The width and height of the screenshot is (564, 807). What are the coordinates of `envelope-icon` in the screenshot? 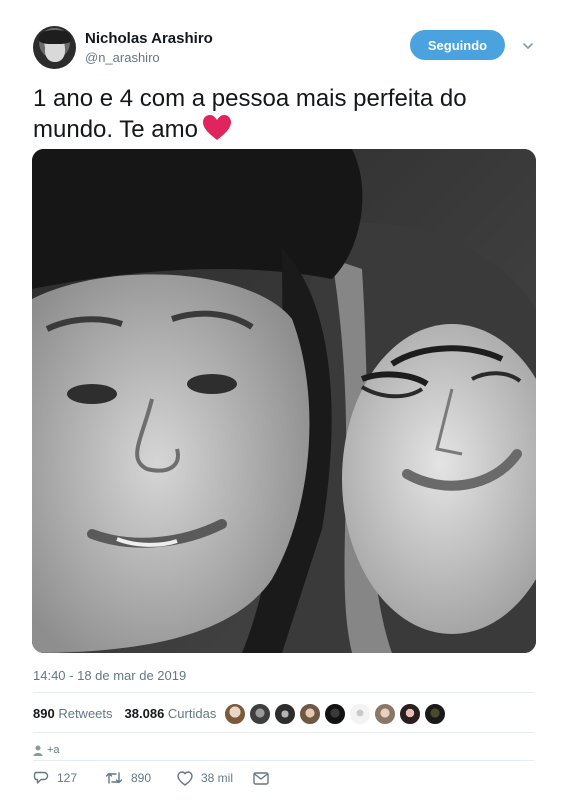 It's located at (261, 778).